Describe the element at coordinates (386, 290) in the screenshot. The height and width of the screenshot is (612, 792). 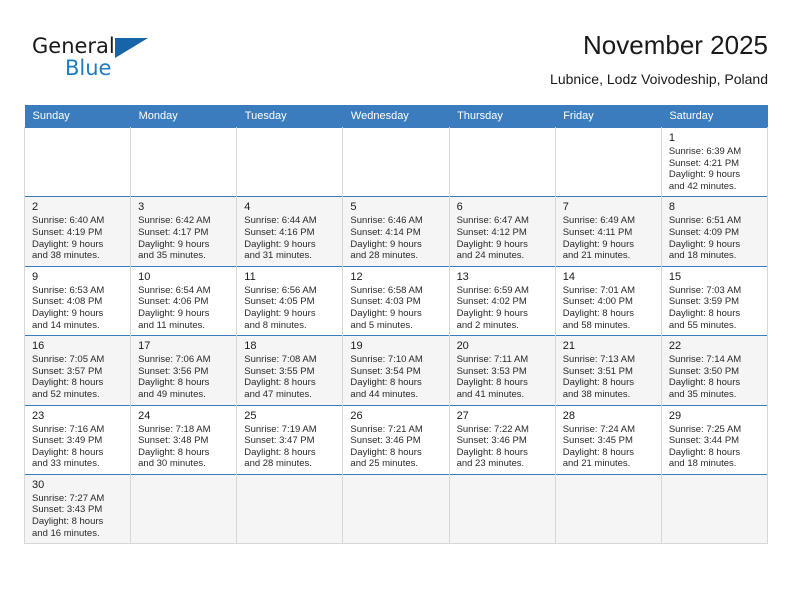
I see `sunrise-text: Sunrise: 6:58 AM` at that location.